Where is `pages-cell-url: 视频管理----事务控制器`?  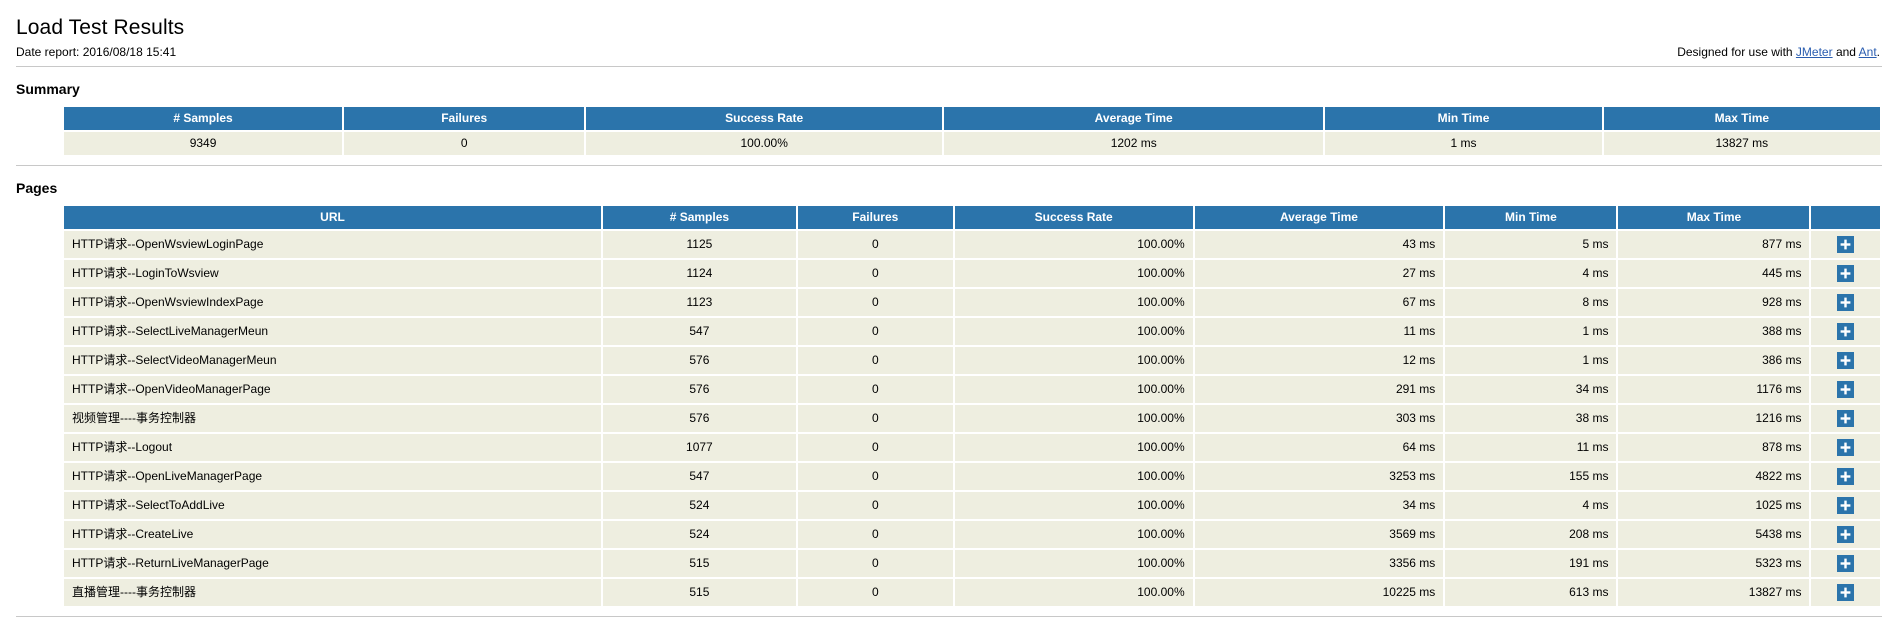
pages-cell-url: 视频管理----事务控制器 is located at coordinates (332, 419).